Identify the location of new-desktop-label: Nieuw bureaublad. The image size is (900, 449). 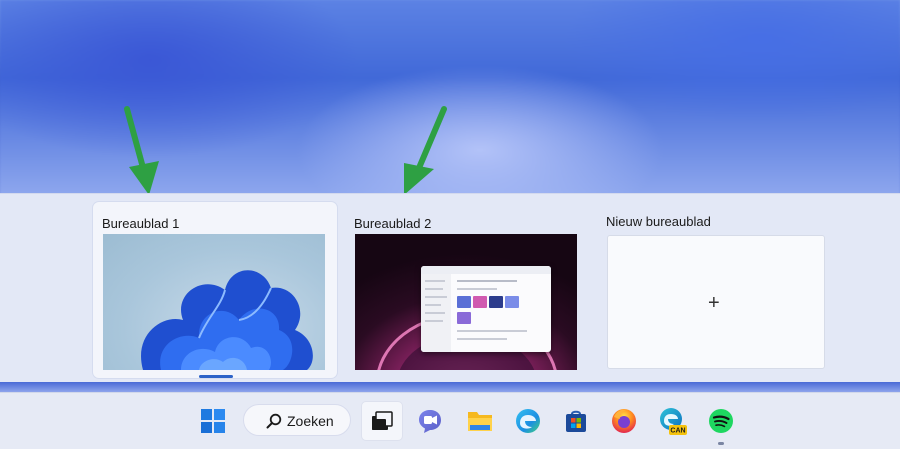
(658, 221).